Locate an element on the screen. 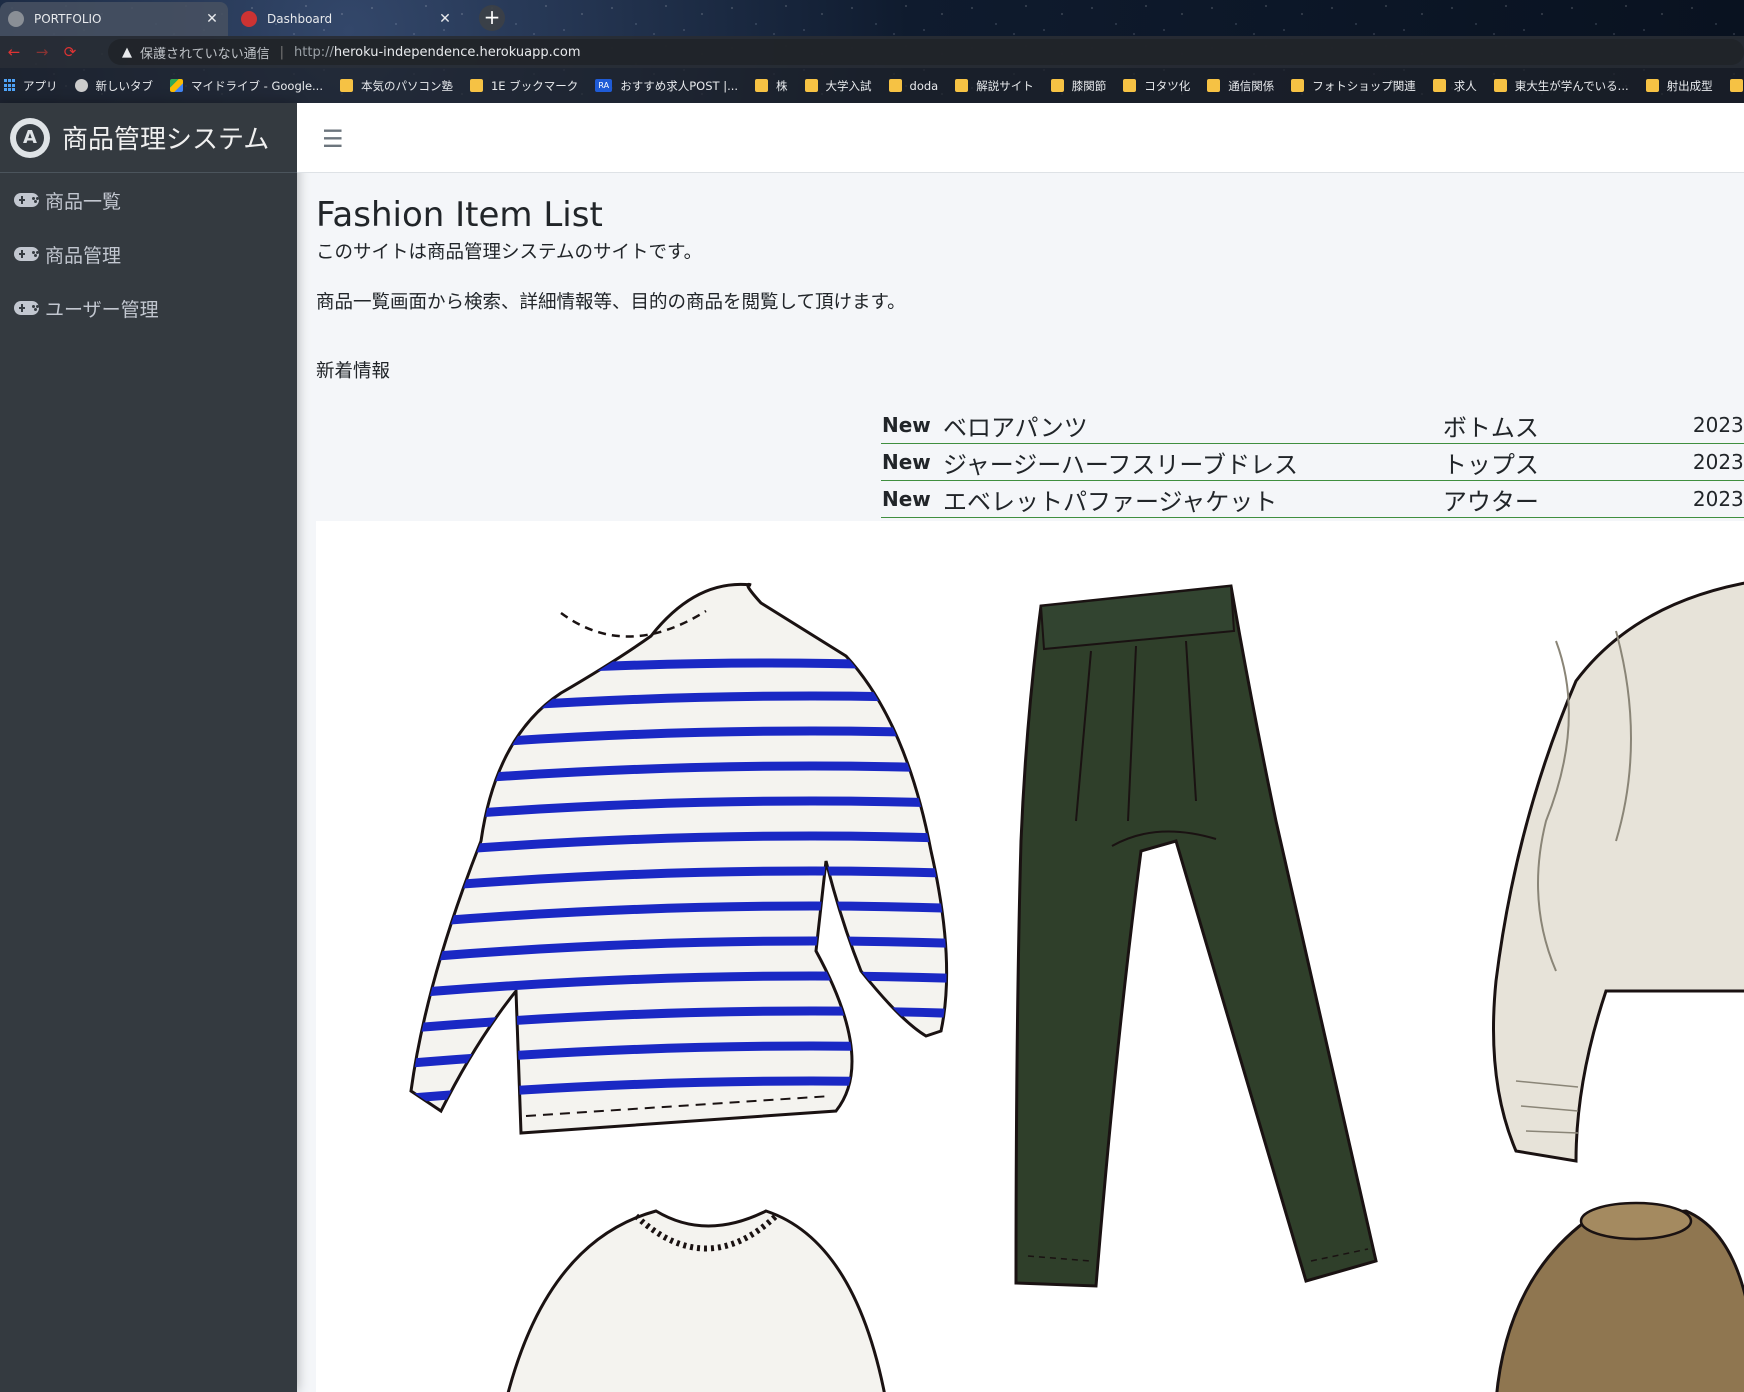 The height and width of the screenshot is (1392, 1744). bookmark-item: 新しいタブ is located at coordinates (113, 86).